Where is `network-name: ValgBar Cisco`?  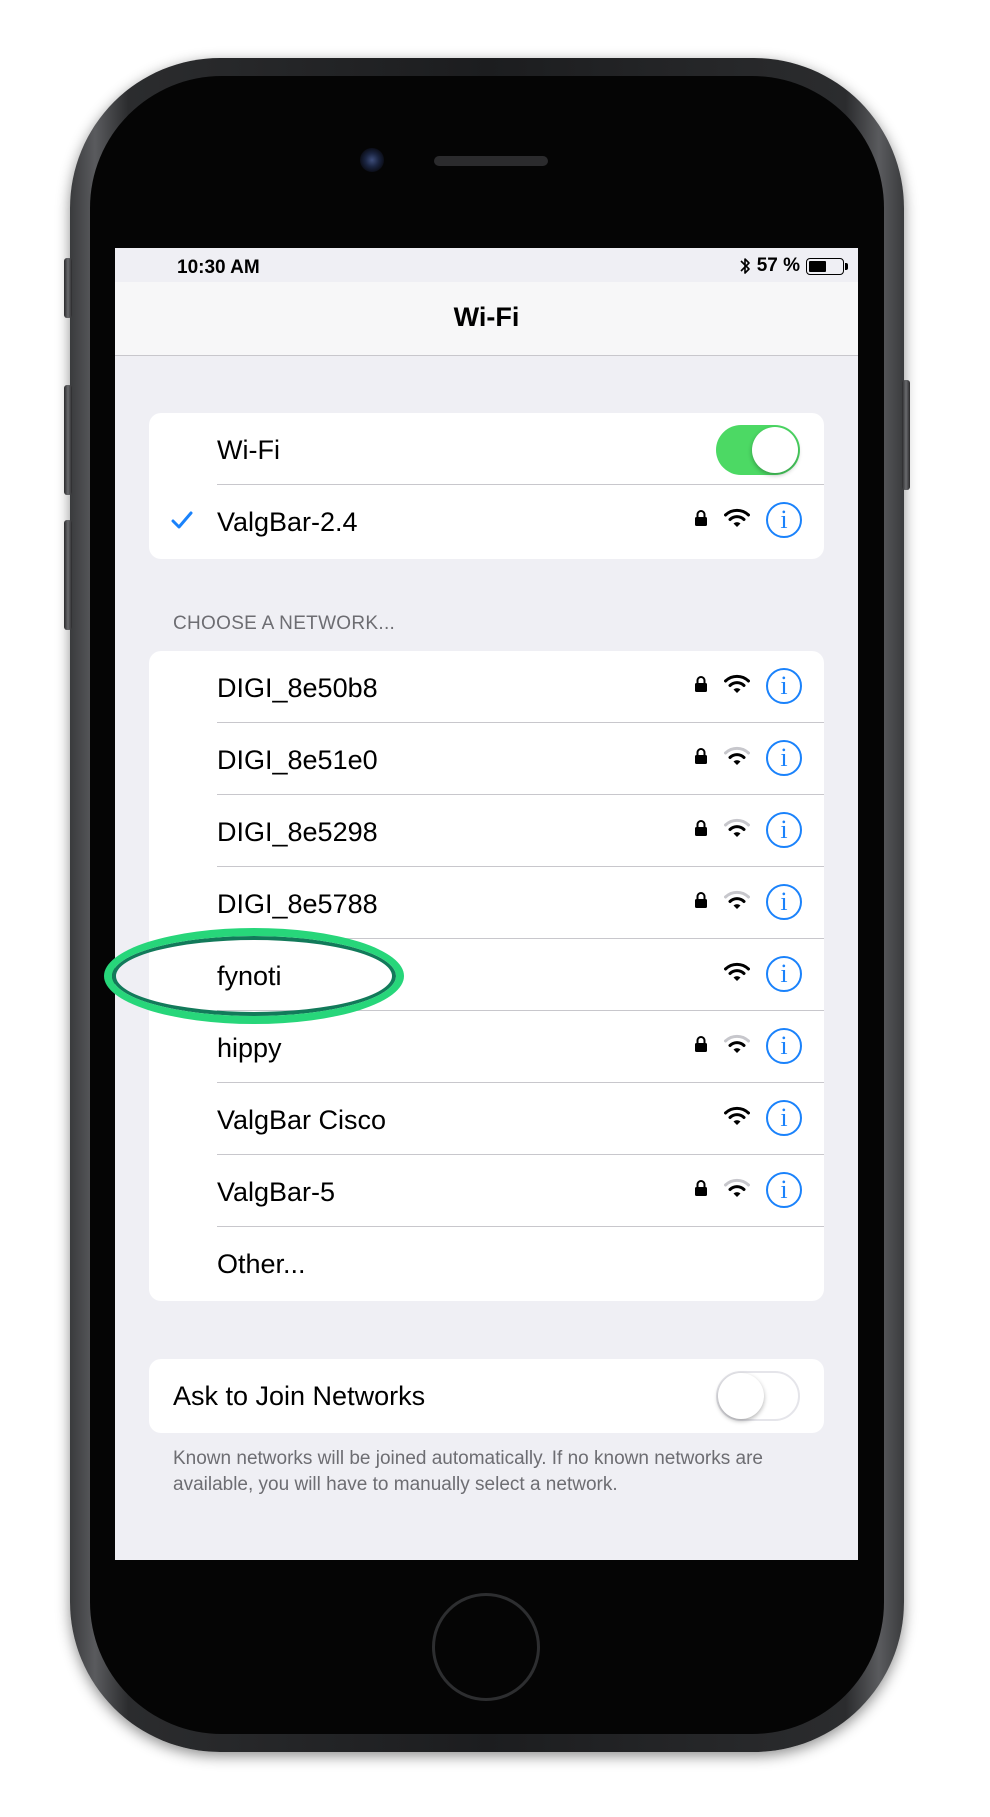
network-name: ValgBar Cisco is located at coordinates (302, 1120).